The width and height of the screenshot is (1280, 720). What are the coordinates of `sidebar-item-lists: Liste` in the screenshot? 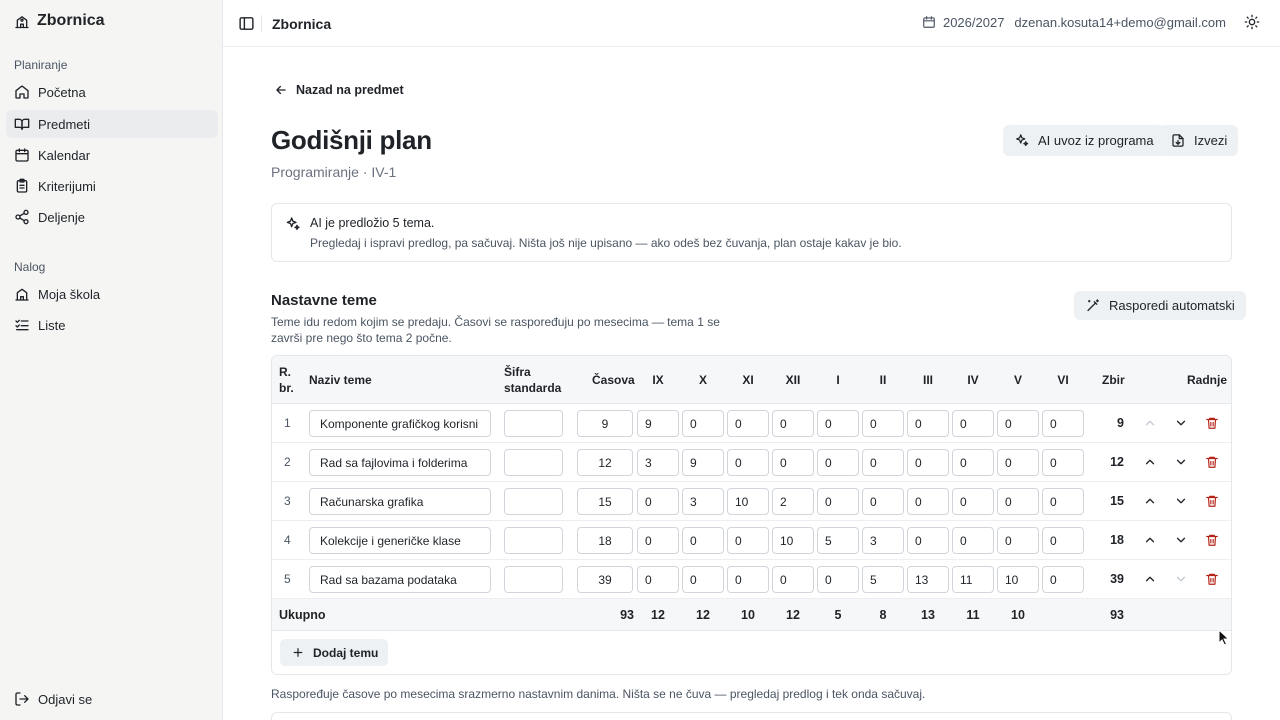 It's located at (112, 325).